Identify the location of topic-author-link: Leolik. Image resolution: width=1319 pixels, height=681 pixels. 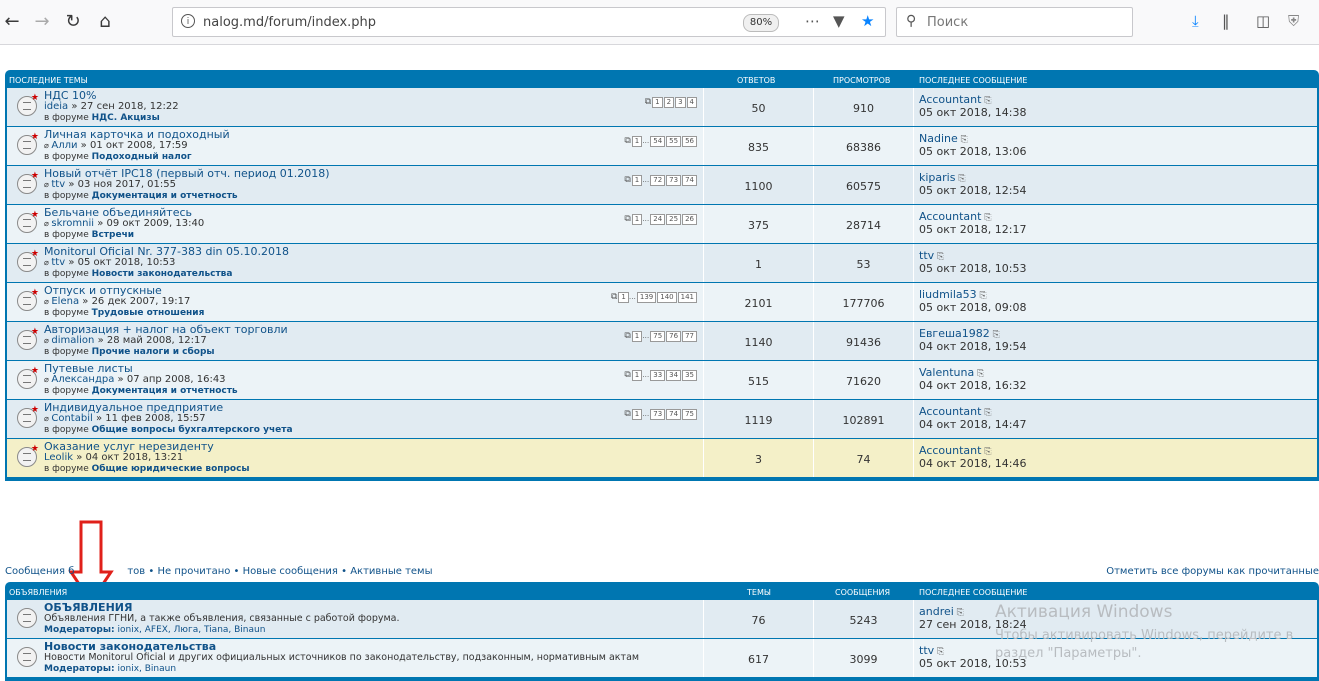
(58, 457).